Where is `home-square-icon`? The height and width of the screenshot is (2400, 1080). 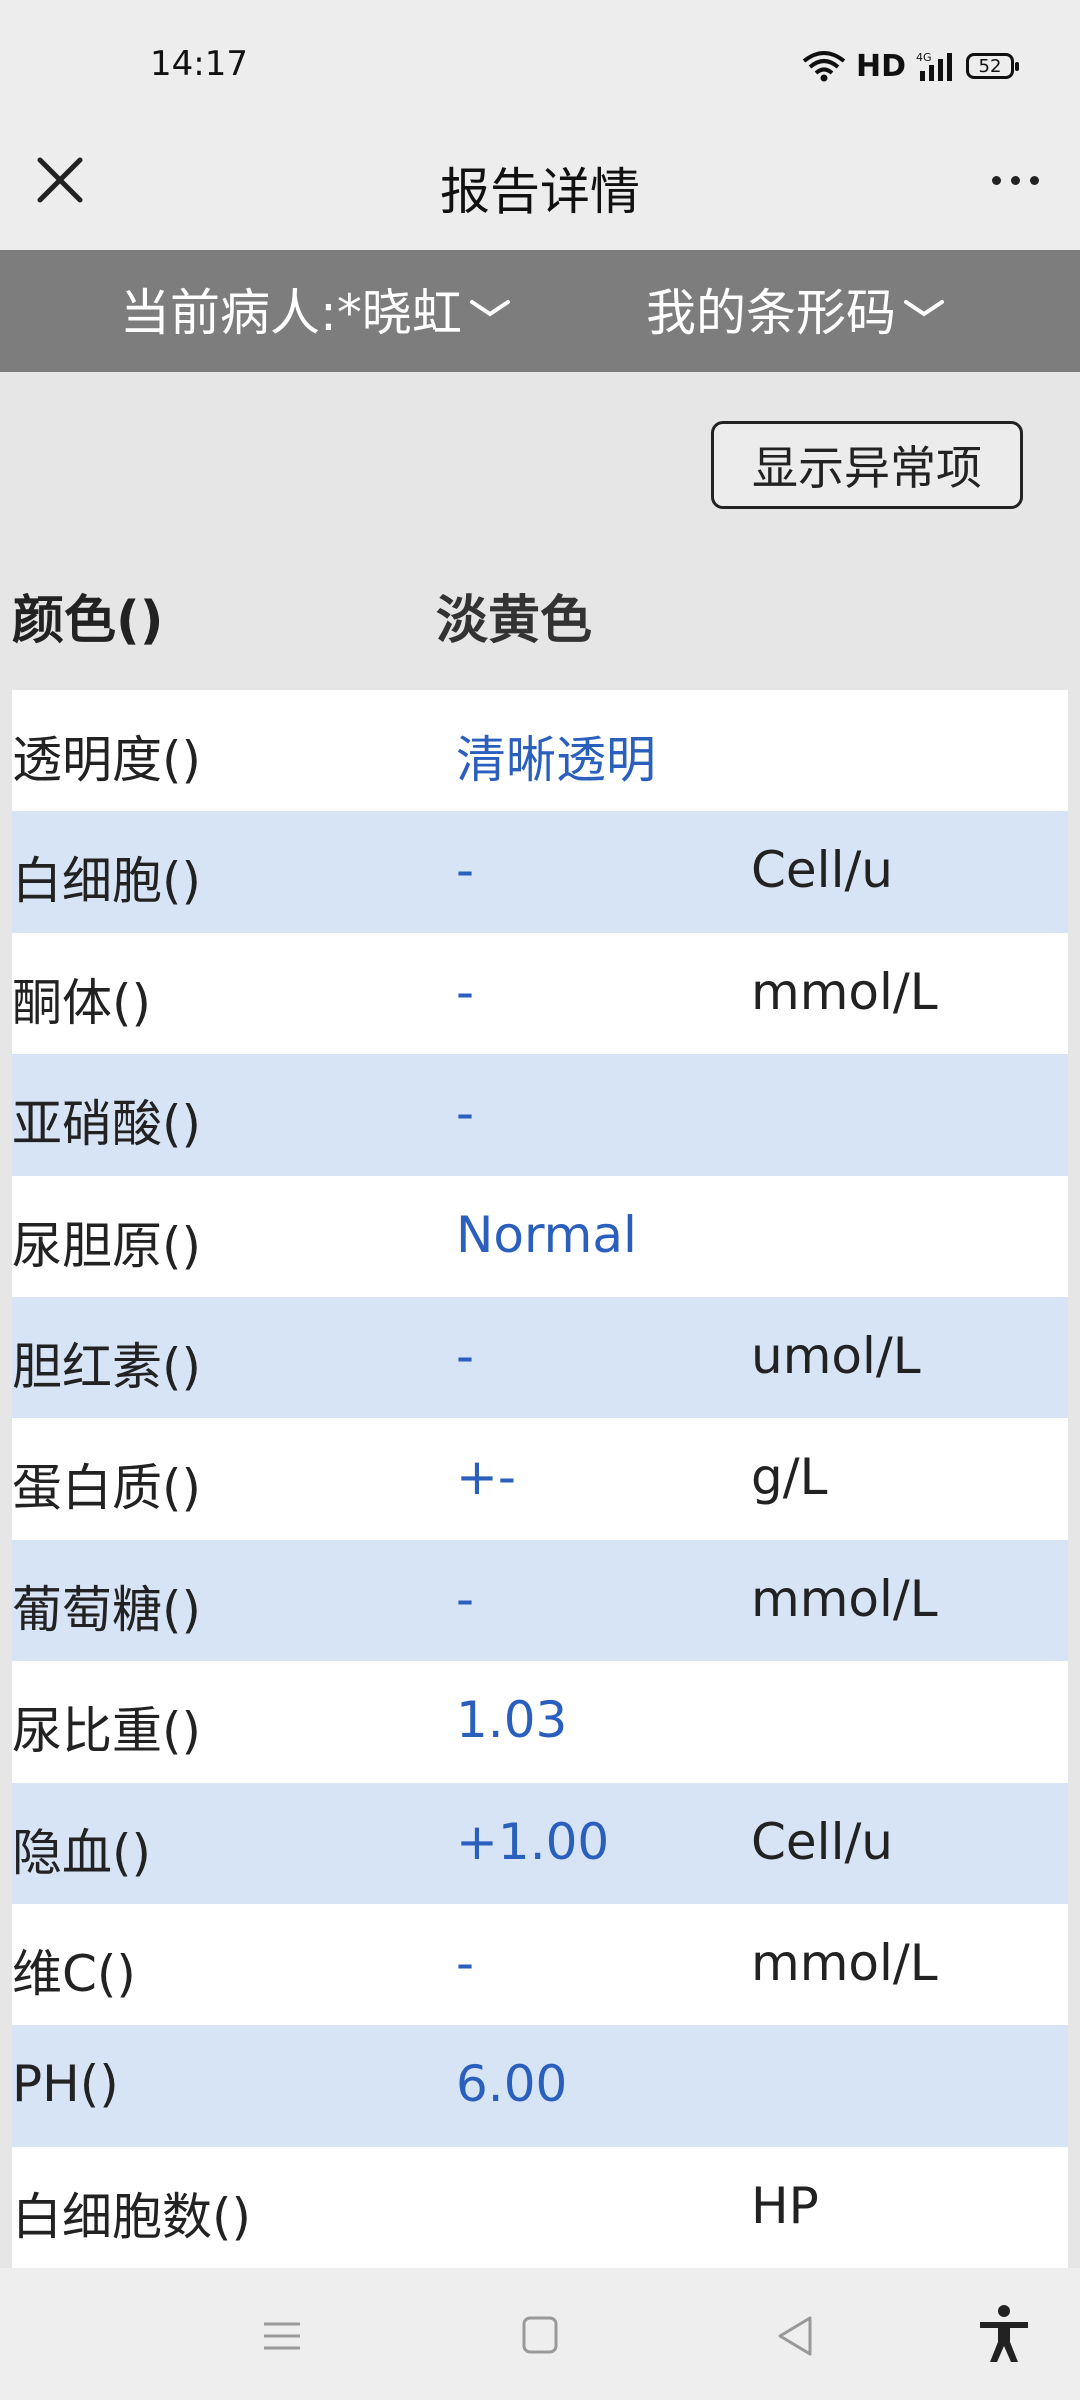 home-square-icon is located at coordinates (540, 2335).